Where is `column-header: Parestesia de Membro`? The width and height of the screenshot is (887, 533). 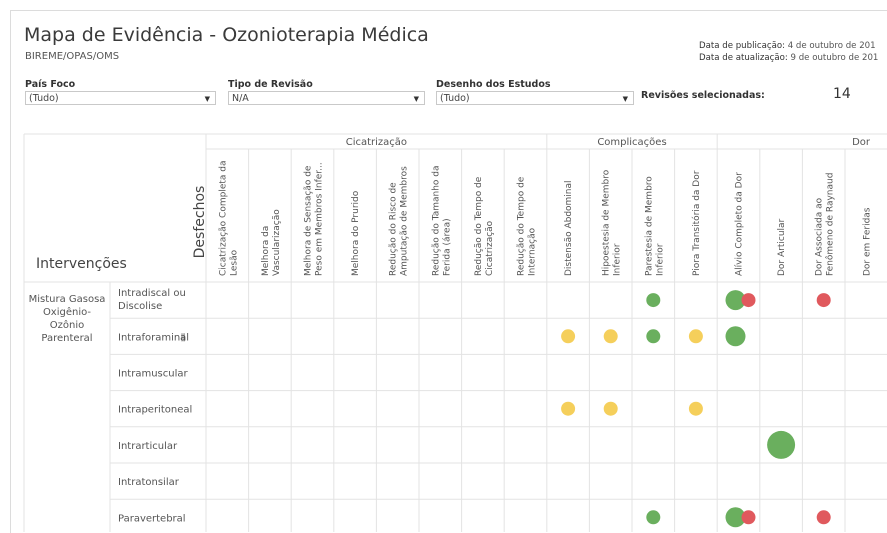
column-header: Parestesia de Membro is located at coordinates (649, 226).